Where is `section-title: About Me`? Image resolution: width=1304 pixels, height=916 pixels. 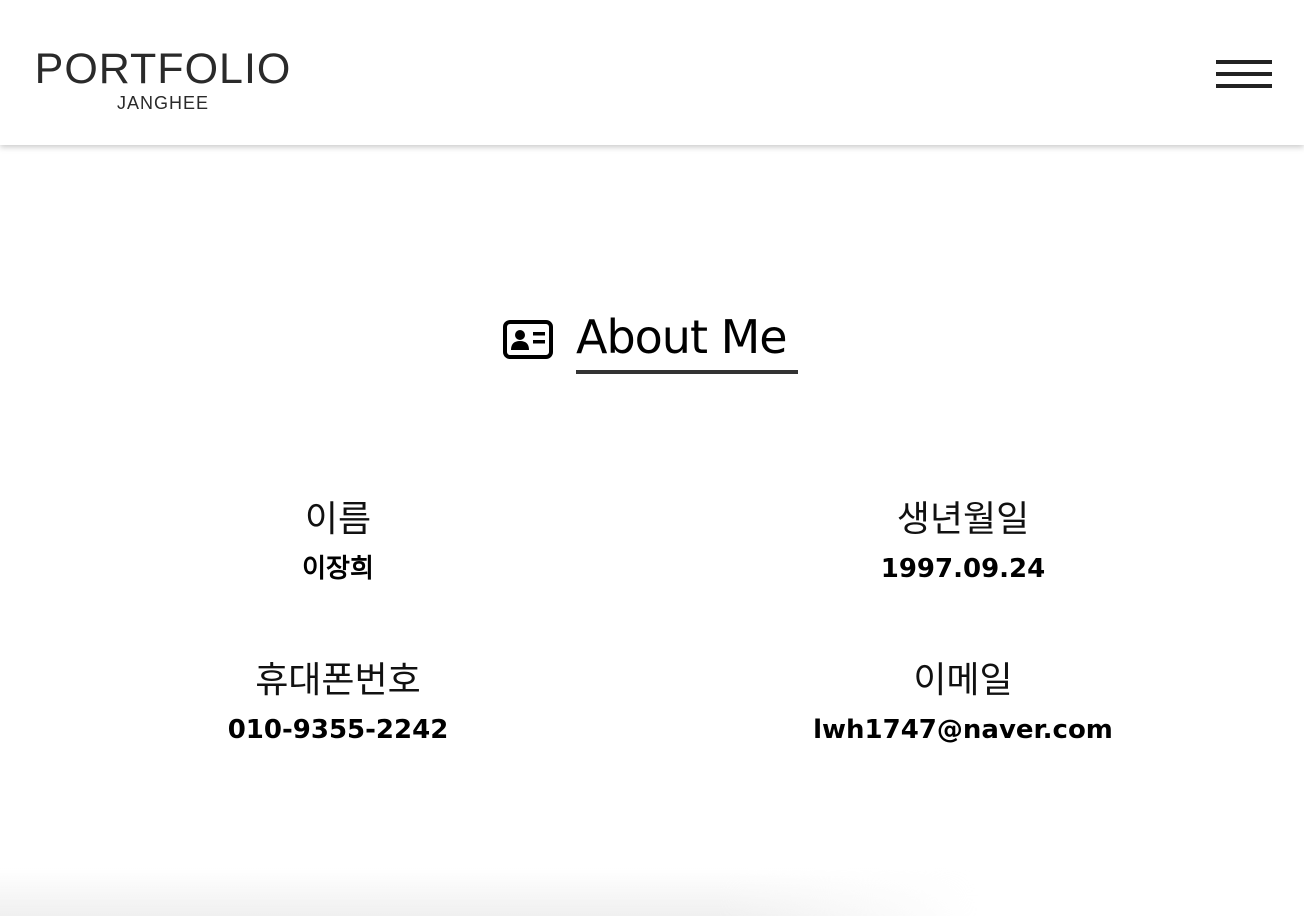
section-title: About Me is located at coordinates (682, 337).